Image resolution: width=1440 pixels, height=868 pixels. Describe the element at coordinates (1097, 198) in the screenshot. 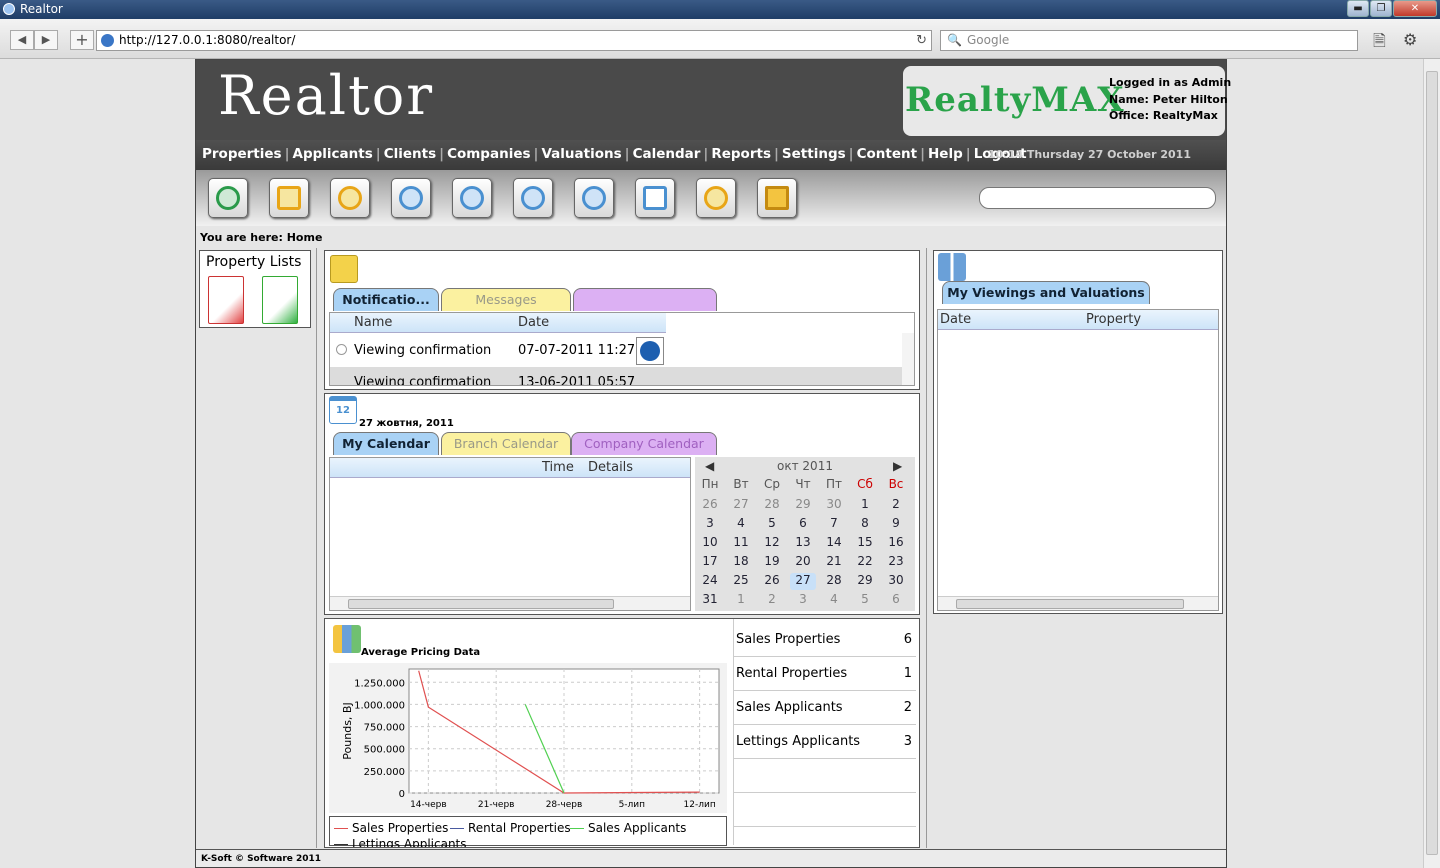

I see `app-search-input` at that location.